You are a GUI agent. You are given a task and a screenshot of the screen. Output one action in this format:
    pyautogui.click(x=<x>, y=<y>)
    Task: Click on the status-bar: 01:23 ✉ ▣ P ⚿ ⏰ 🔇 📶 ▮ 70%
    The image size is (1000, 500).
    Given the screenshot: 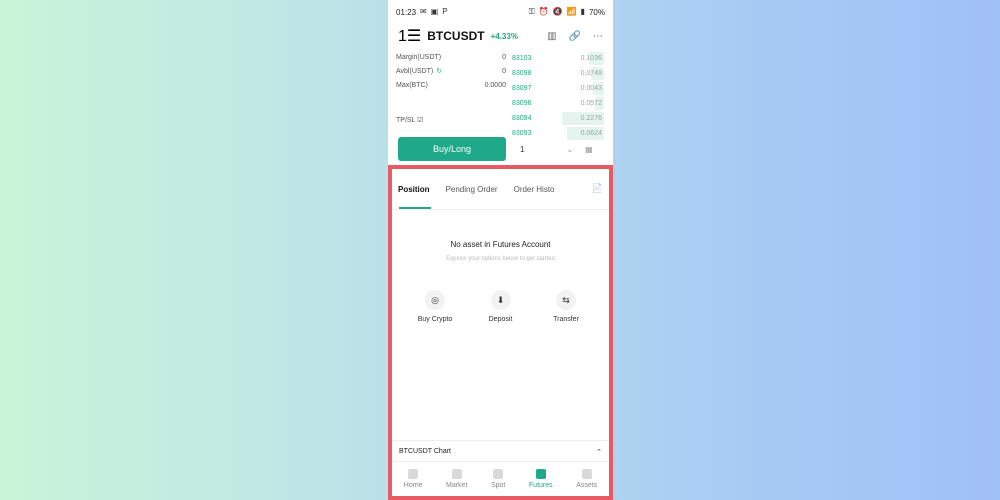 What is the action you would take?
    pyautogui.click(x=500, y=12)
    